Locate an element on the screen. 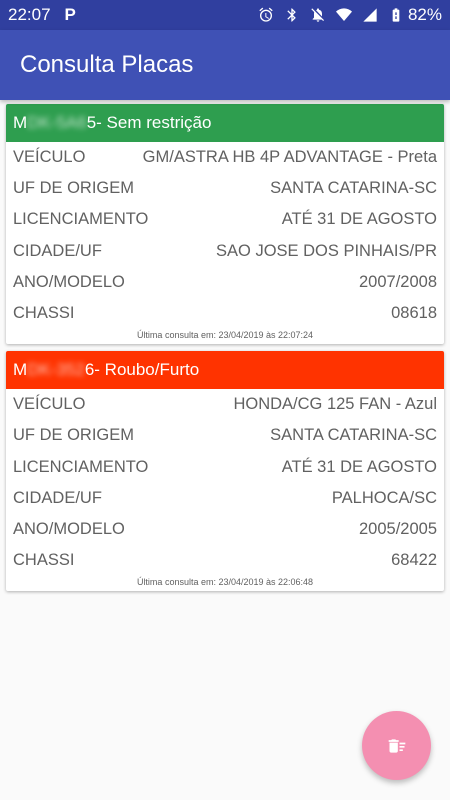 This screenshot has height=800, width=450. alarm-icon is located at coordinates (266, 14).